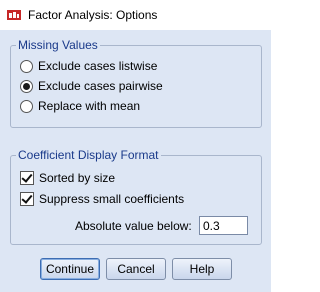 Image resolution: width=320 pixels, height=292 pixels. What do you see at coordinates (136, 269) in the screenshot?
I see `cancel-button: Cancel` at bounding box center [136, 269].